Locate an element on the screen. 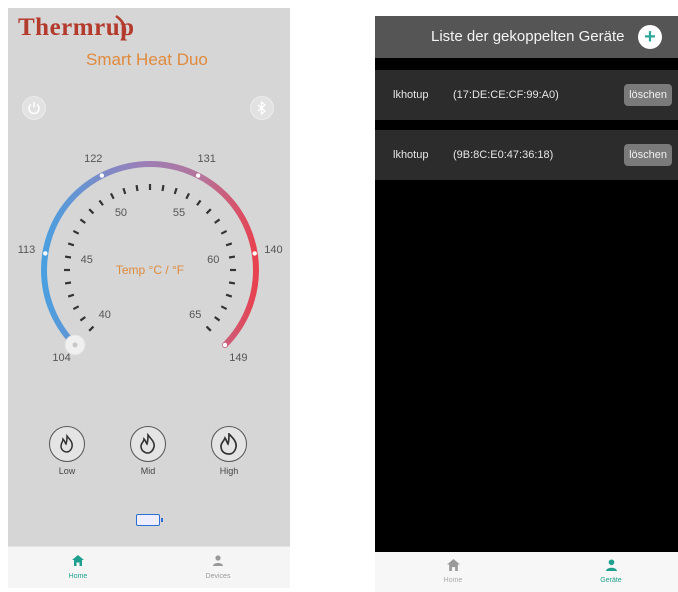 Image resolution: width=678 pixels, height=592 pixels. gauge-inner-label: 45 is located at coordinates (86, 259).